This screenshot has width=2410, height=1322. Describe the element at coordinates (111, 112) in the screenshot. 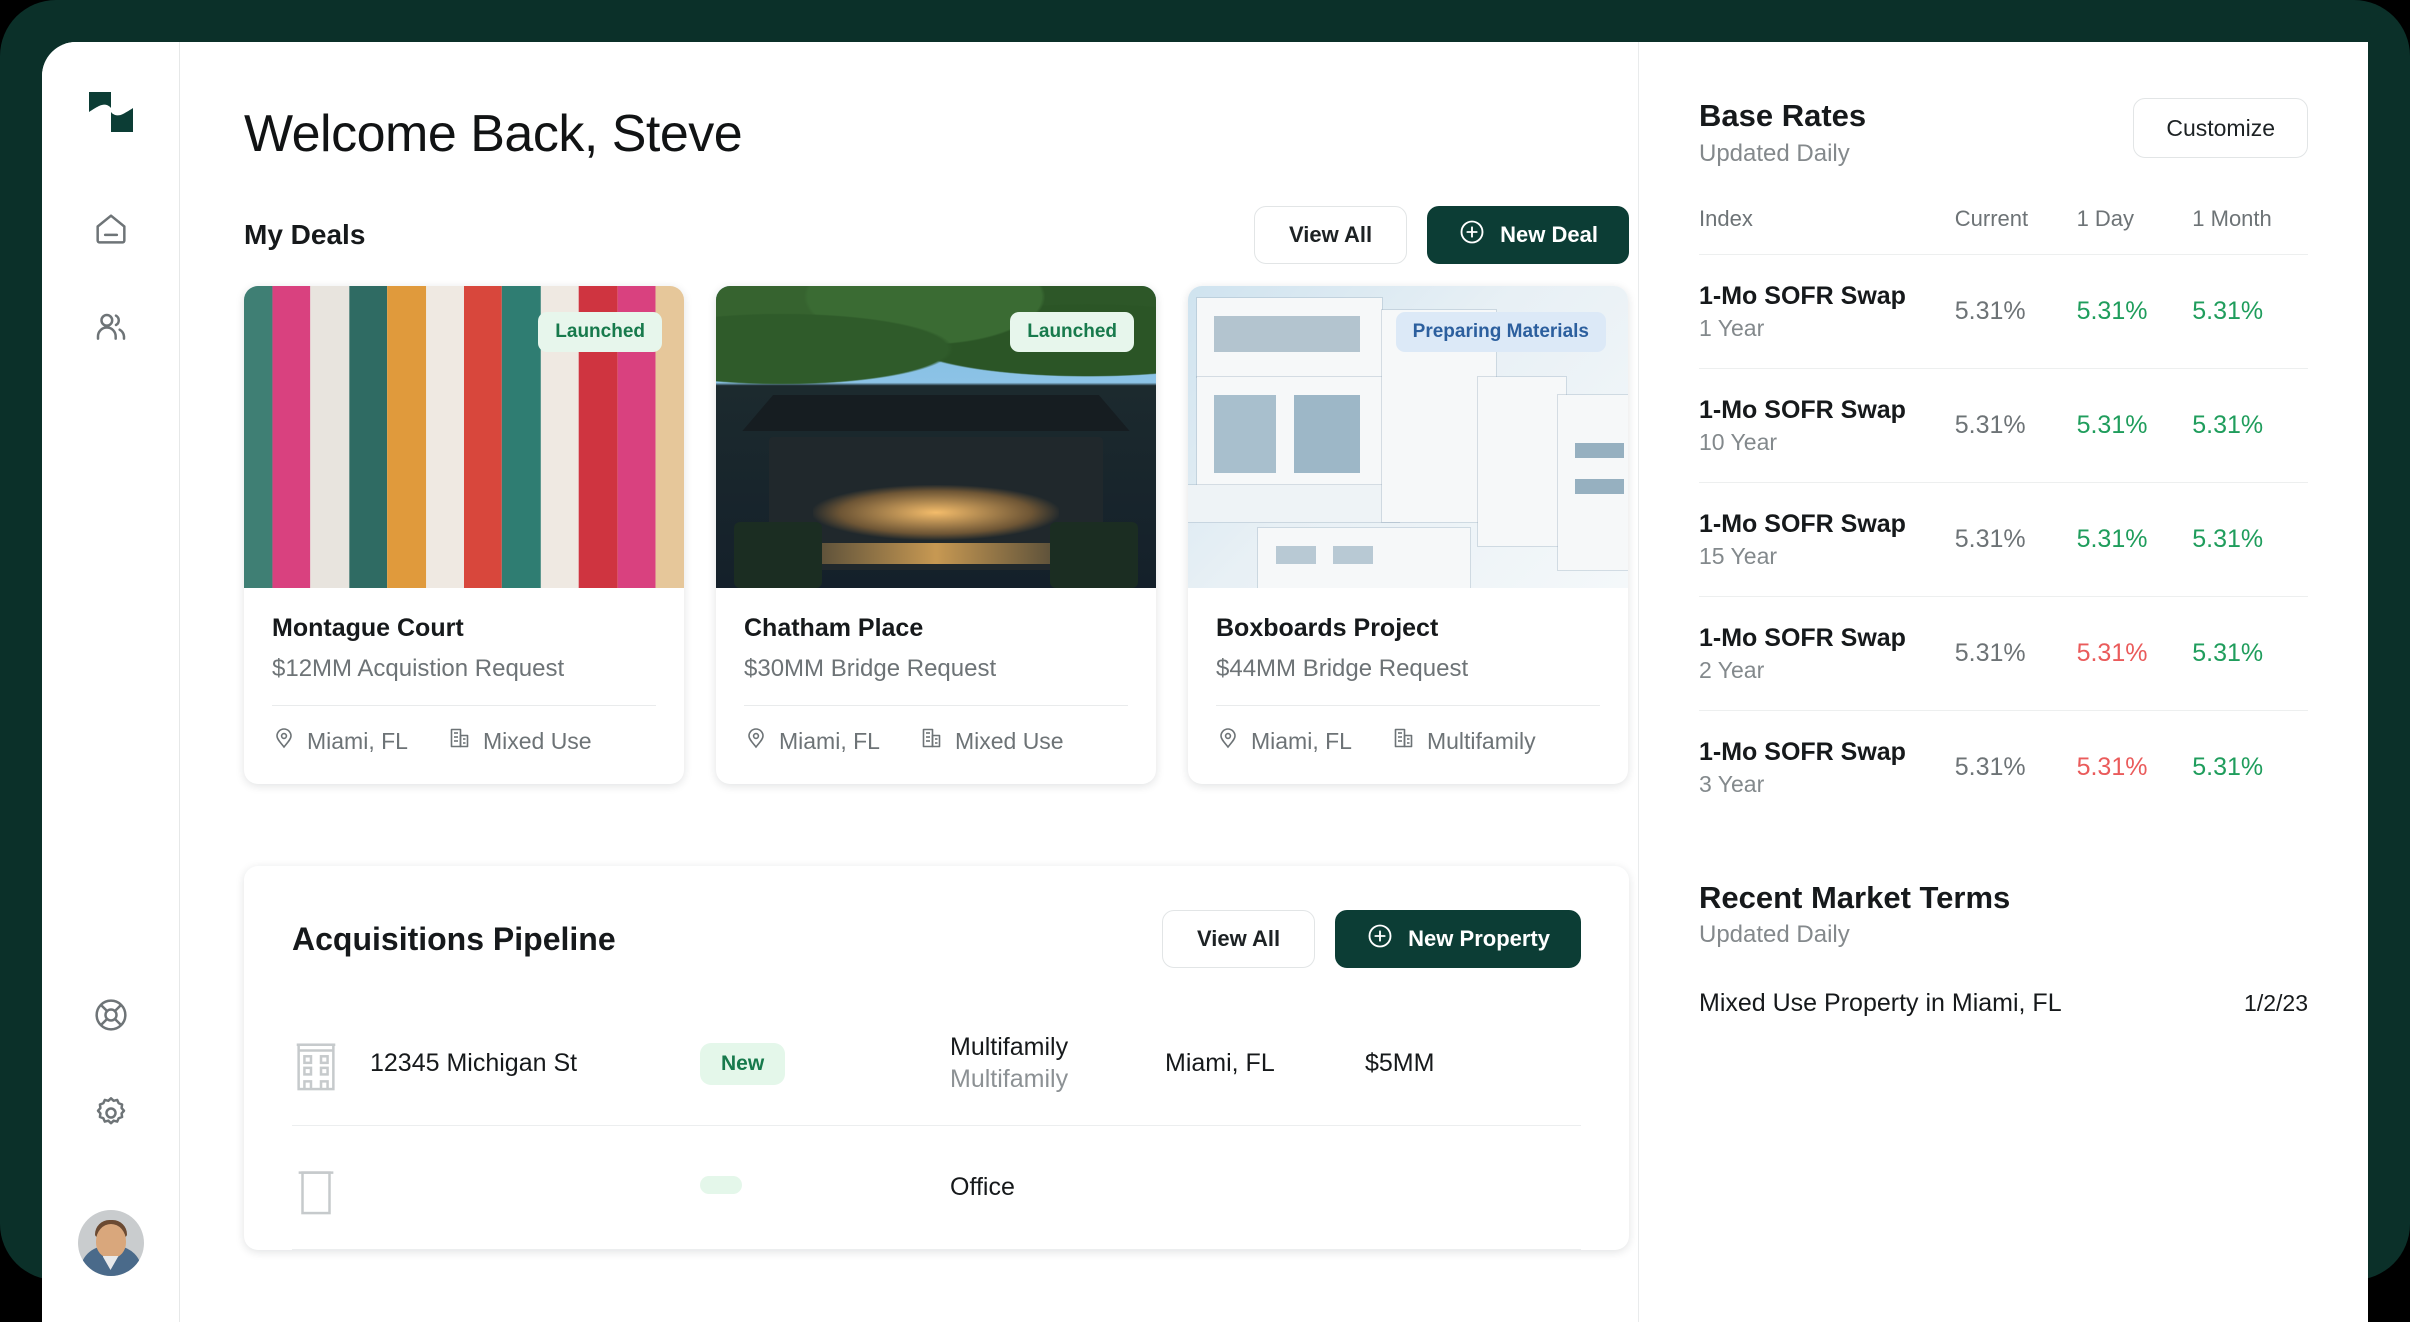

I see `brand-logo-icon` at that location.